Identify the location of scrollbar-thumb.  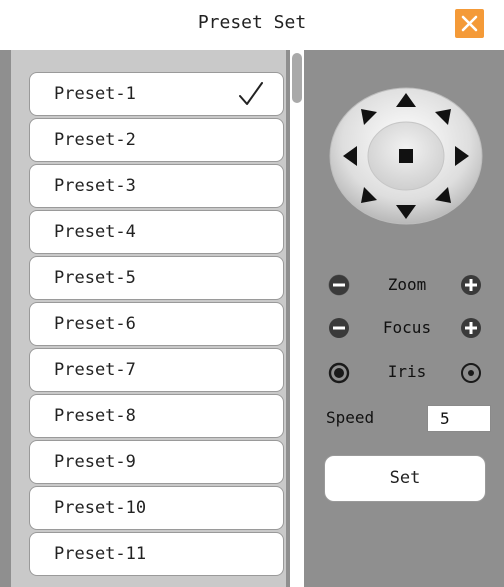
(297, 78).